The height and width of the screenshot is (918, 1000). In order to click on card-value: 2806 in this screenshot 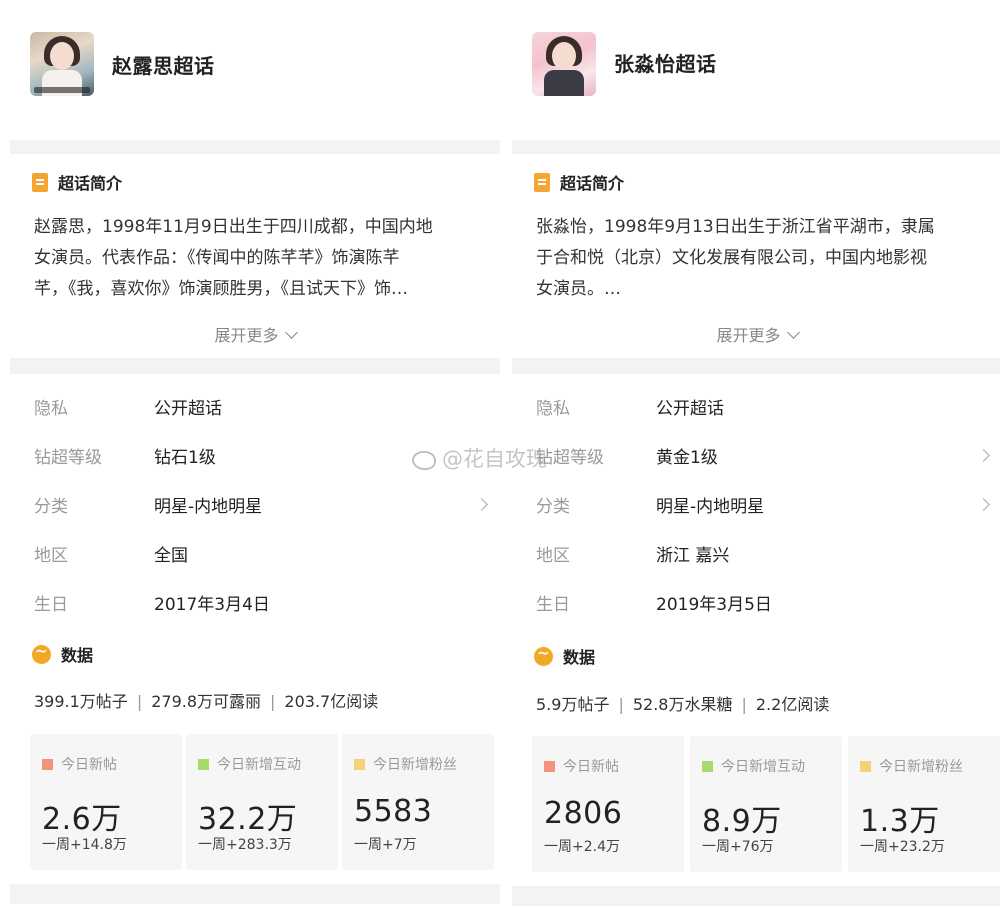, I will do `click(583, 813)`.